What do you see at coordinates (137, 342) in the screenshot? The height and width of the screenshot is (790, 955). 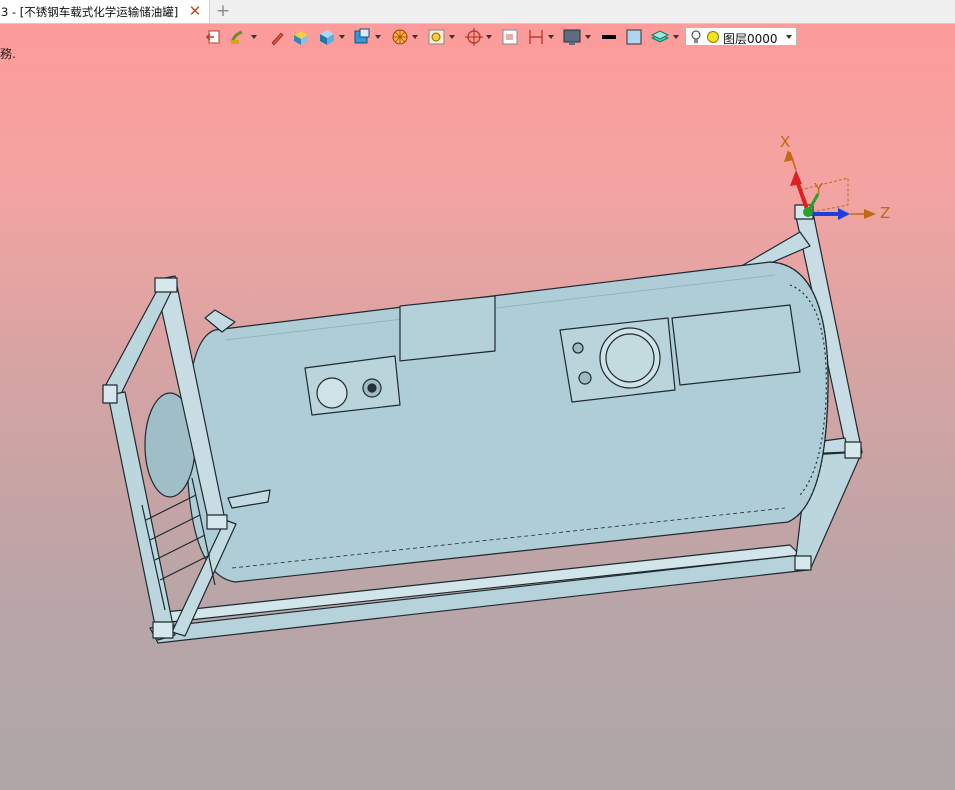 I see `frame-left-brace-top` at bounding box center [137, 342].